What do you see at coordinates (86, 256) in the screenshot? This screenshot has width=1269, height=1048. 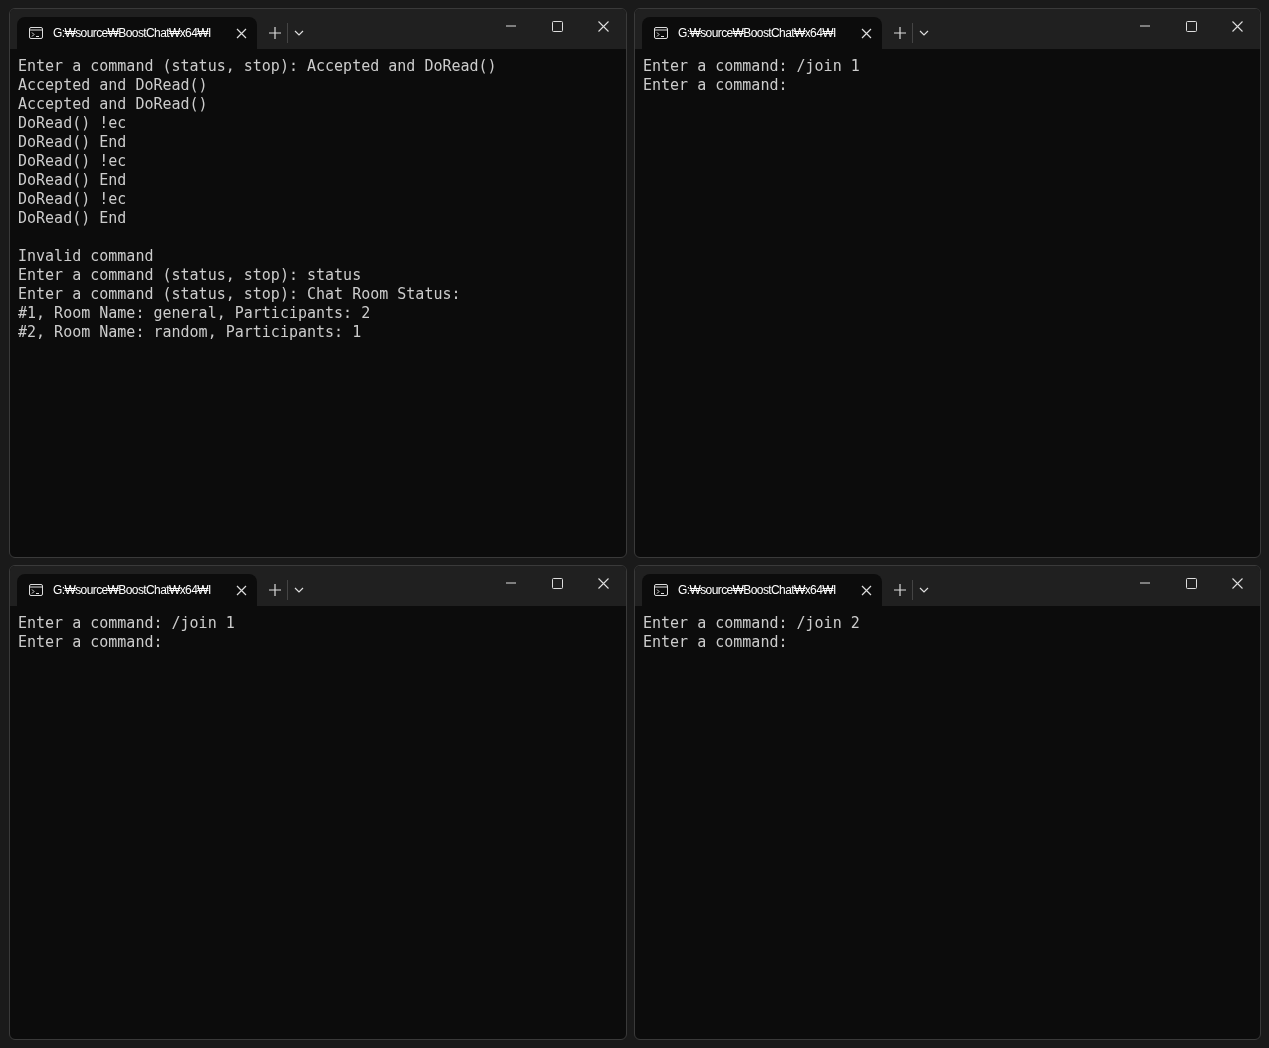 I see `console-line: Invalid command` at bounding box center [86, 256].